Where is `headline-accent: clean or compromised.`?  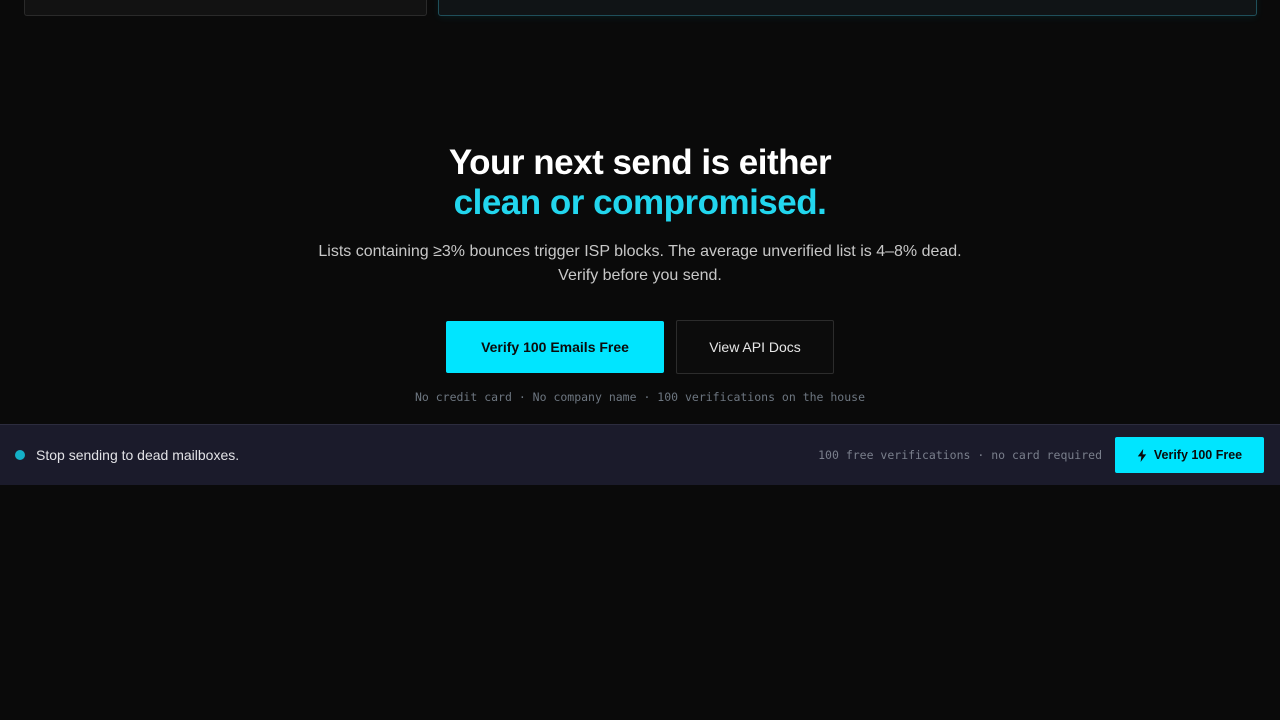 headline-accent: clean or compromised. is located at coordinates (640, 202).